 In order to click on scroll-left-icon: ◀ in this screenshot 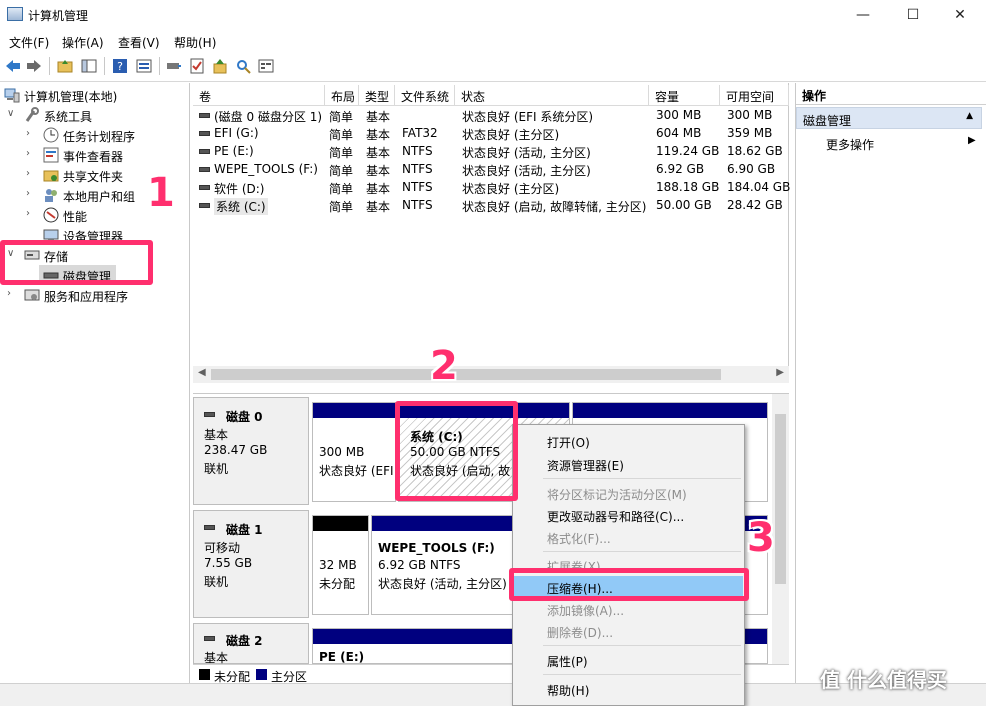, I will do `click(202, 372)`.